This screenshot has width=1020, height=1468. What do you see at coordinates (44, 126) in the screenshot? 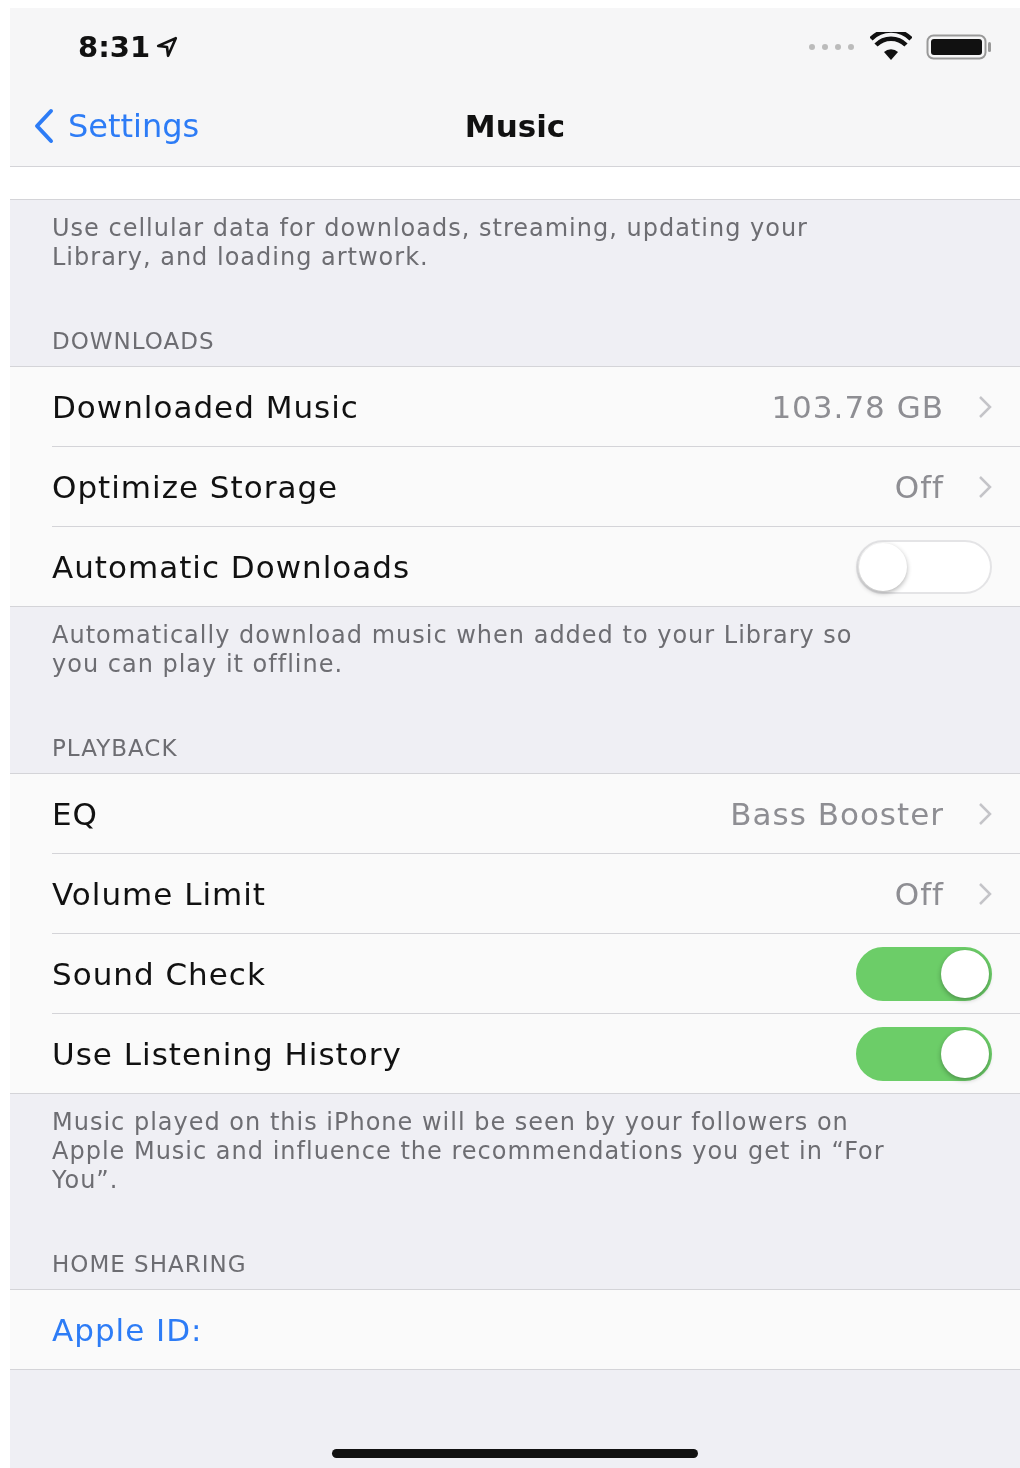
I see `back-chevron-icon` at bounding box center [44, 126].